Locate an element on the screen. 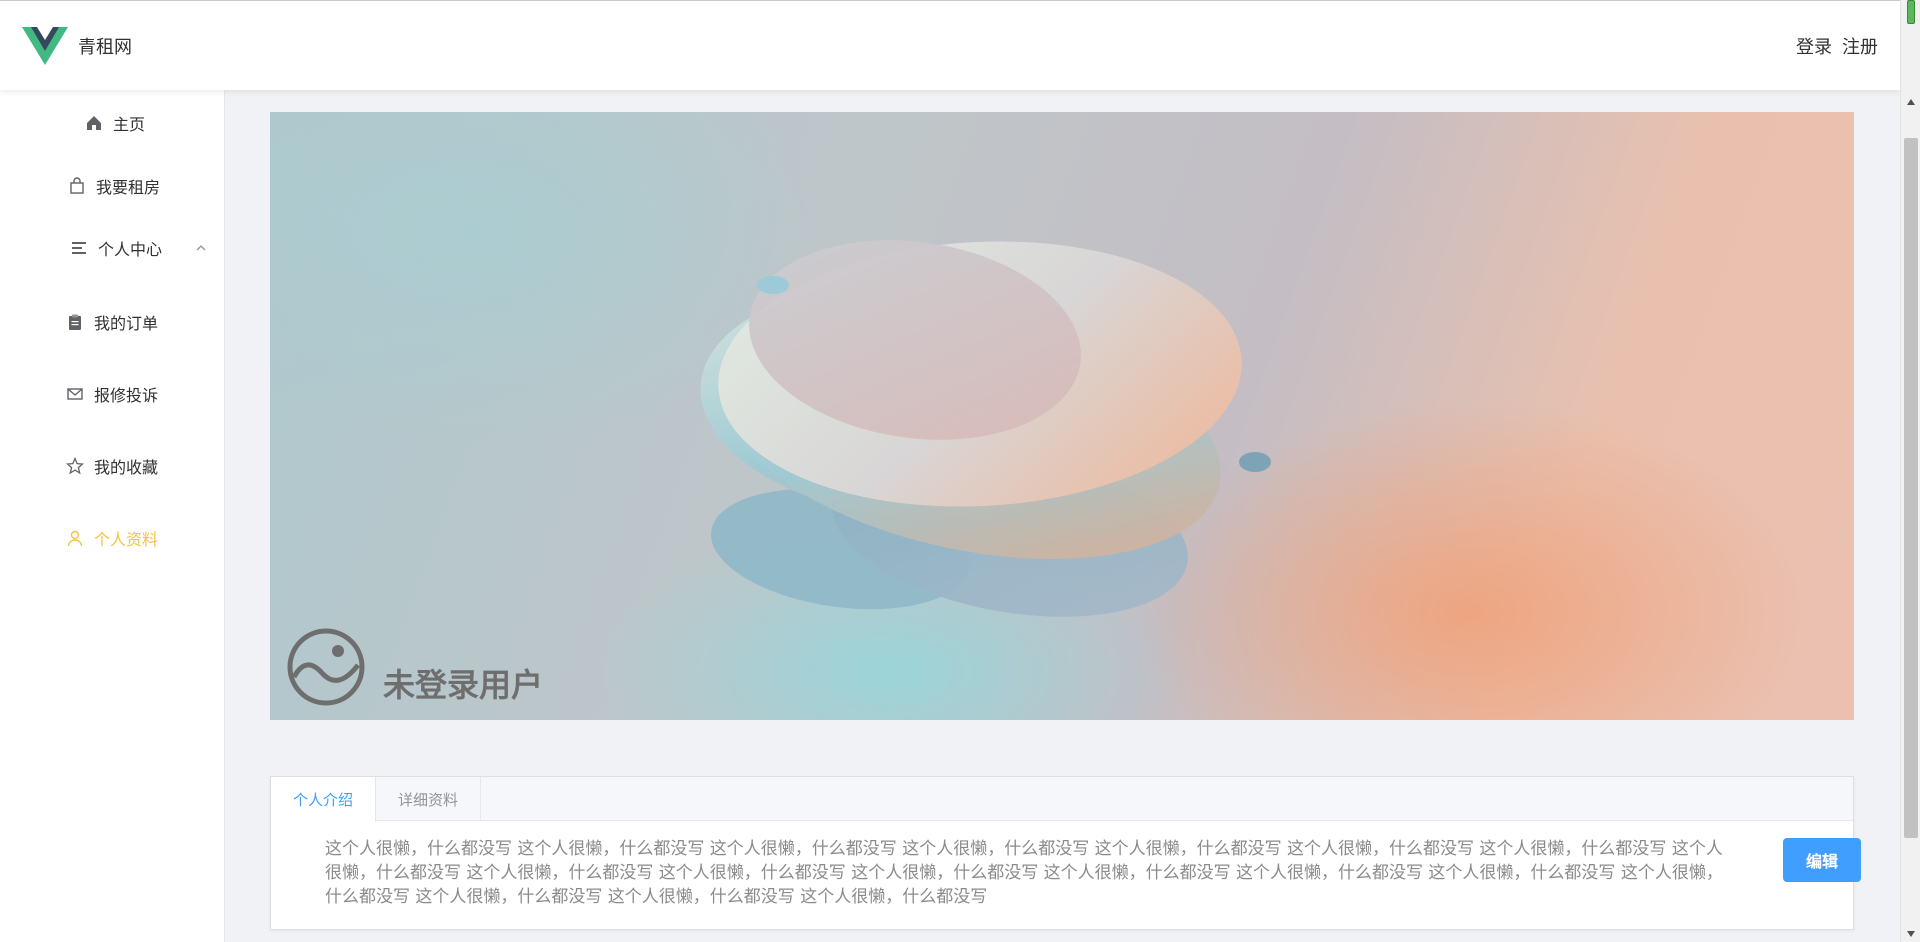 Image resolution: width=1920 pixels, height=942 pixels. tab-details: 详细资料 is located at coordinates (429, 799).